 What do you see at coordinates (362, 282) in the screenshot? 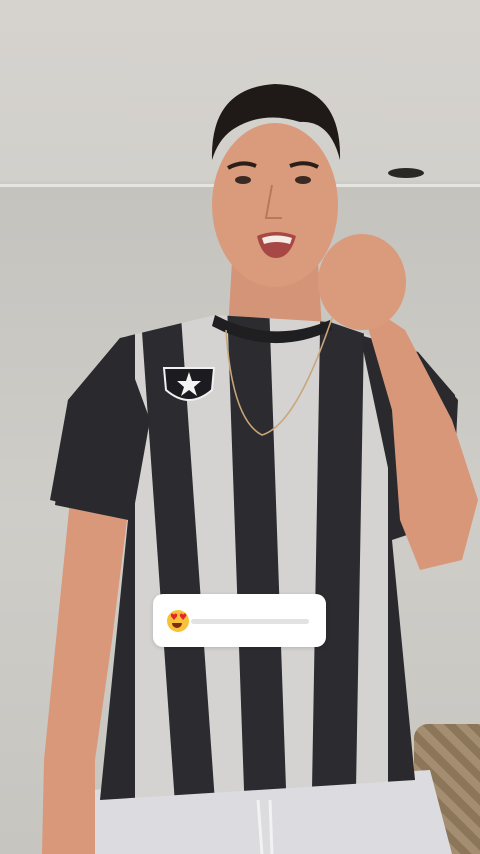
I see `raised-fist` at bounding box center [362, 282].